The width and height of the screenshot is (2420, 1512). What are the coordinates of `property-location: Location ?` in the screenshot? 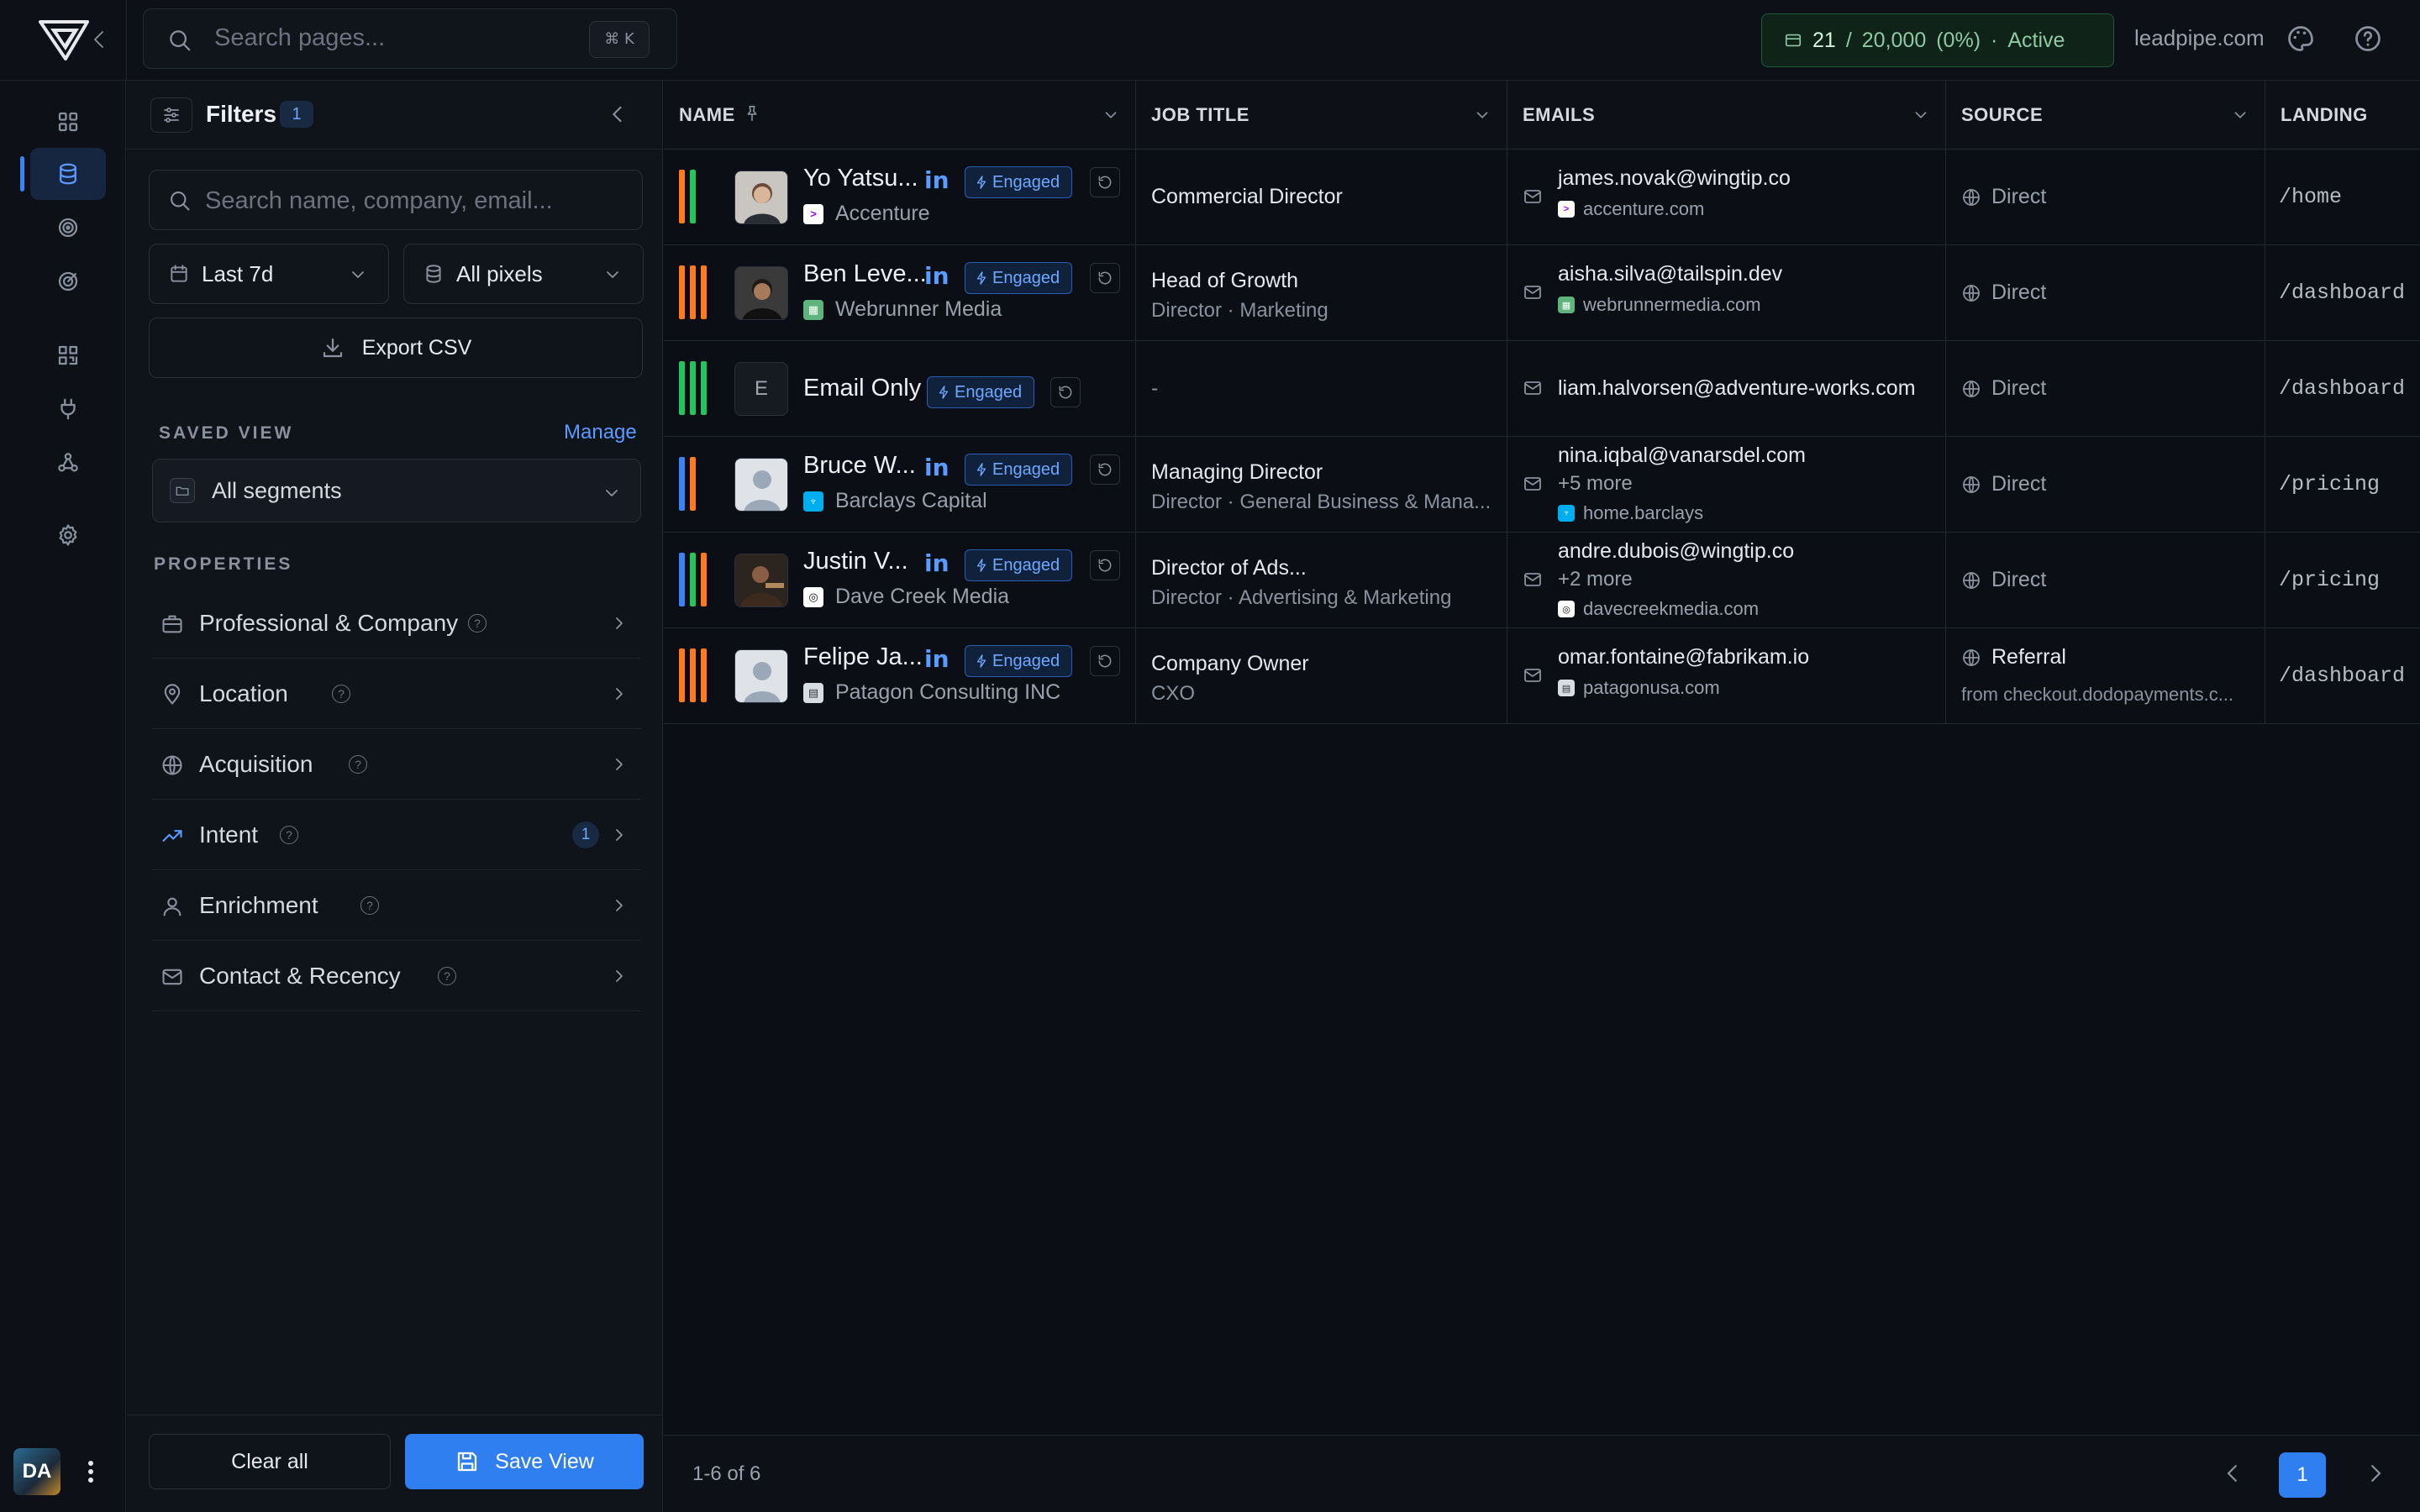 It's located at (397, 694).